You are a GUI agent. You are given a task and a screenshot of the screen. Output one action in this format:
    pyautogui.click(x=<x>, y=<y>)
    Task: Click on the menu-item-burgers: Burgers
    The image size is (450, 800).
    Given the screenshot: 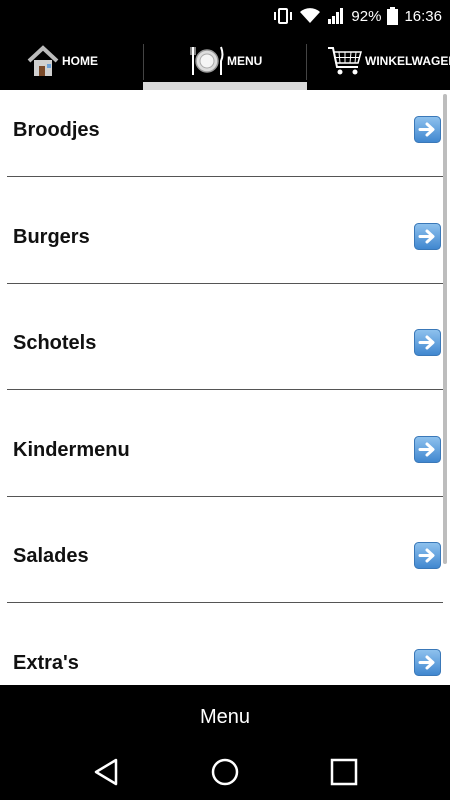 What is the action you would take?
    pyautogui.click(x=225, y=250)
    